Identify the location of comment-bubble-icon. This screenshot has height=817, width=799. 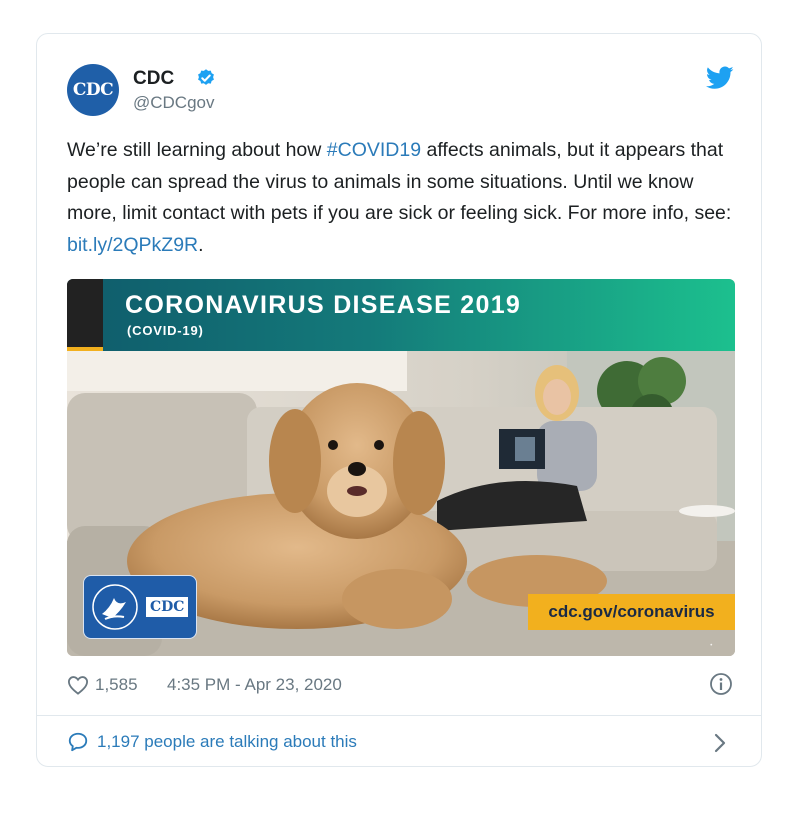
(78, 742).